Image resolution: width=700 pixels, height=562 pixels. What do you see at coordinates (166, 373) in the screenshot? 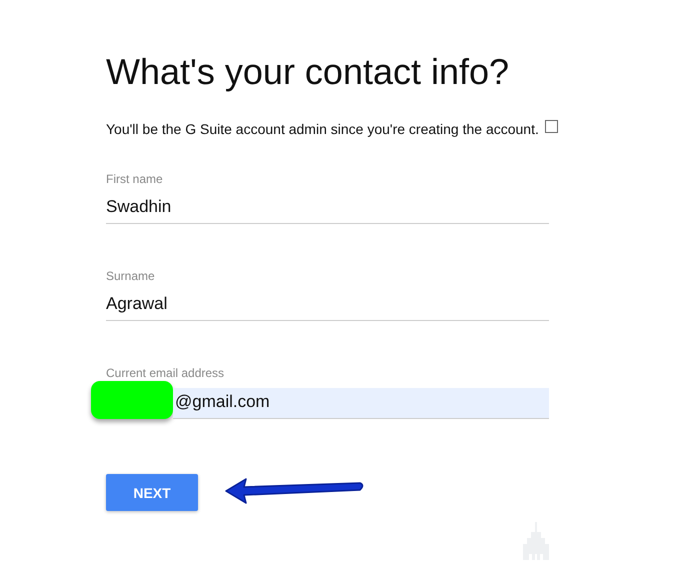
I see `field-label: Current email address` at bounding box center [166, 373].